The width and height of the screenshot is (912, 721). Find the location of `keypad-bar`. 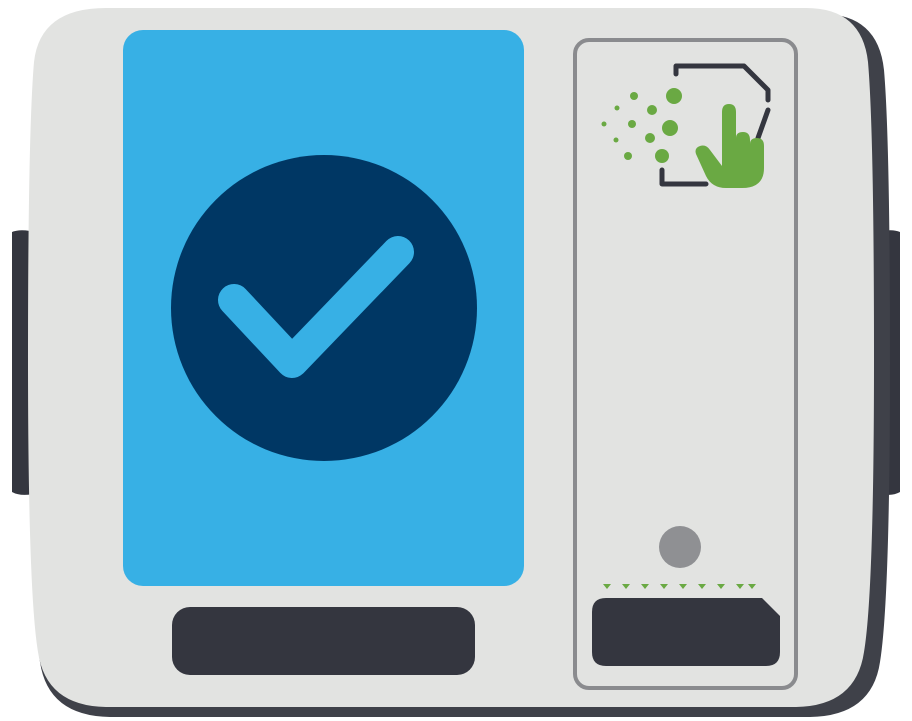

keypad-bar is located at coordinates (323, 641).